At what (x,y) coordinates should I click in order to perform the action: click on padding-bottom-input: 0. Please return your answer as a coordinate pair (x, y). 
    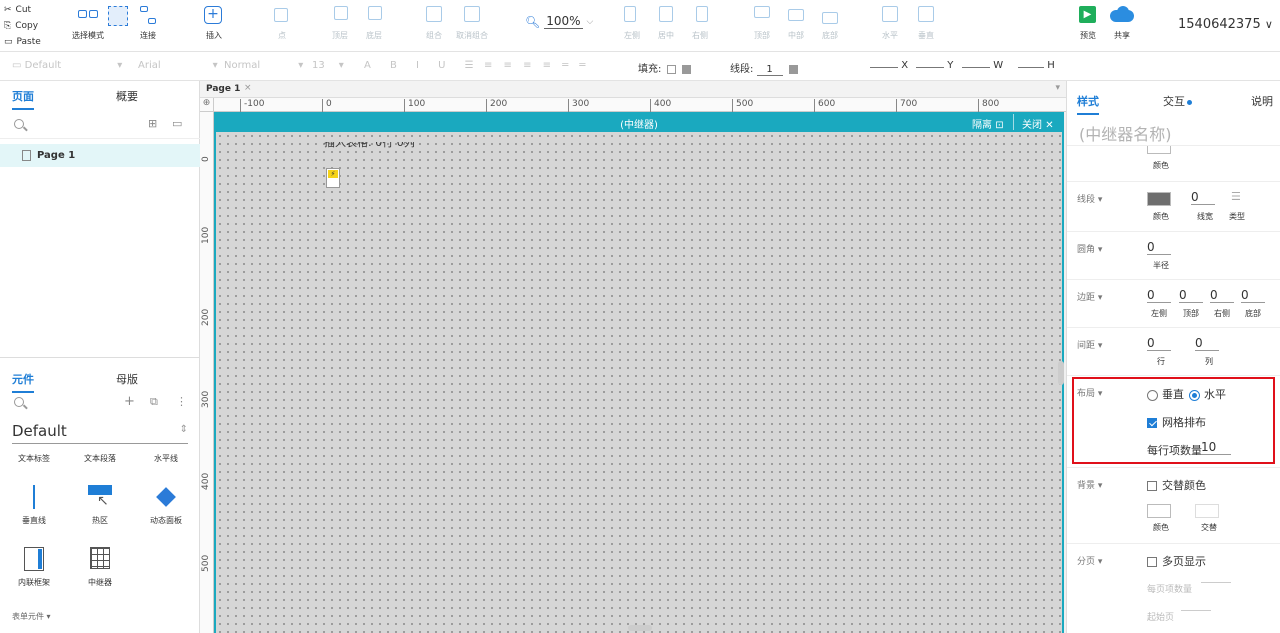
    Looking at the image, I should click on (1253, 295).